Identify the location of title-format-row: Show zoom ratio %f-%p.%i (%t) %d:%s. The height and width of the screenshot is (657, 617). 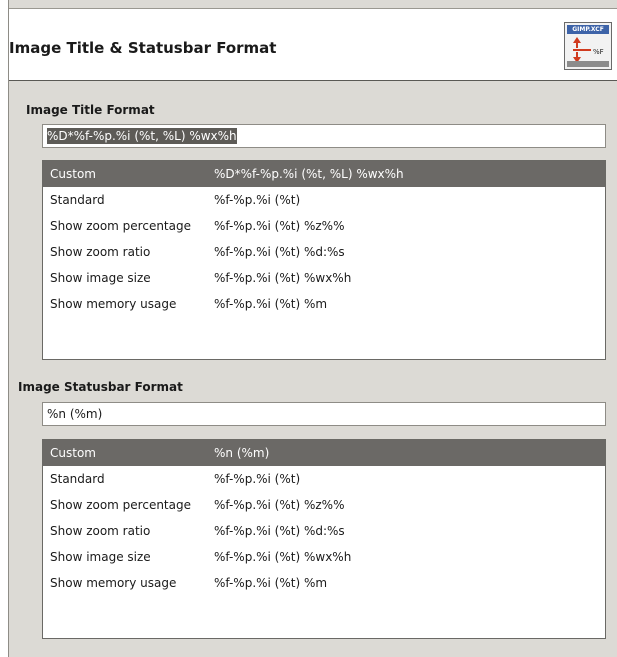
(324, 252).